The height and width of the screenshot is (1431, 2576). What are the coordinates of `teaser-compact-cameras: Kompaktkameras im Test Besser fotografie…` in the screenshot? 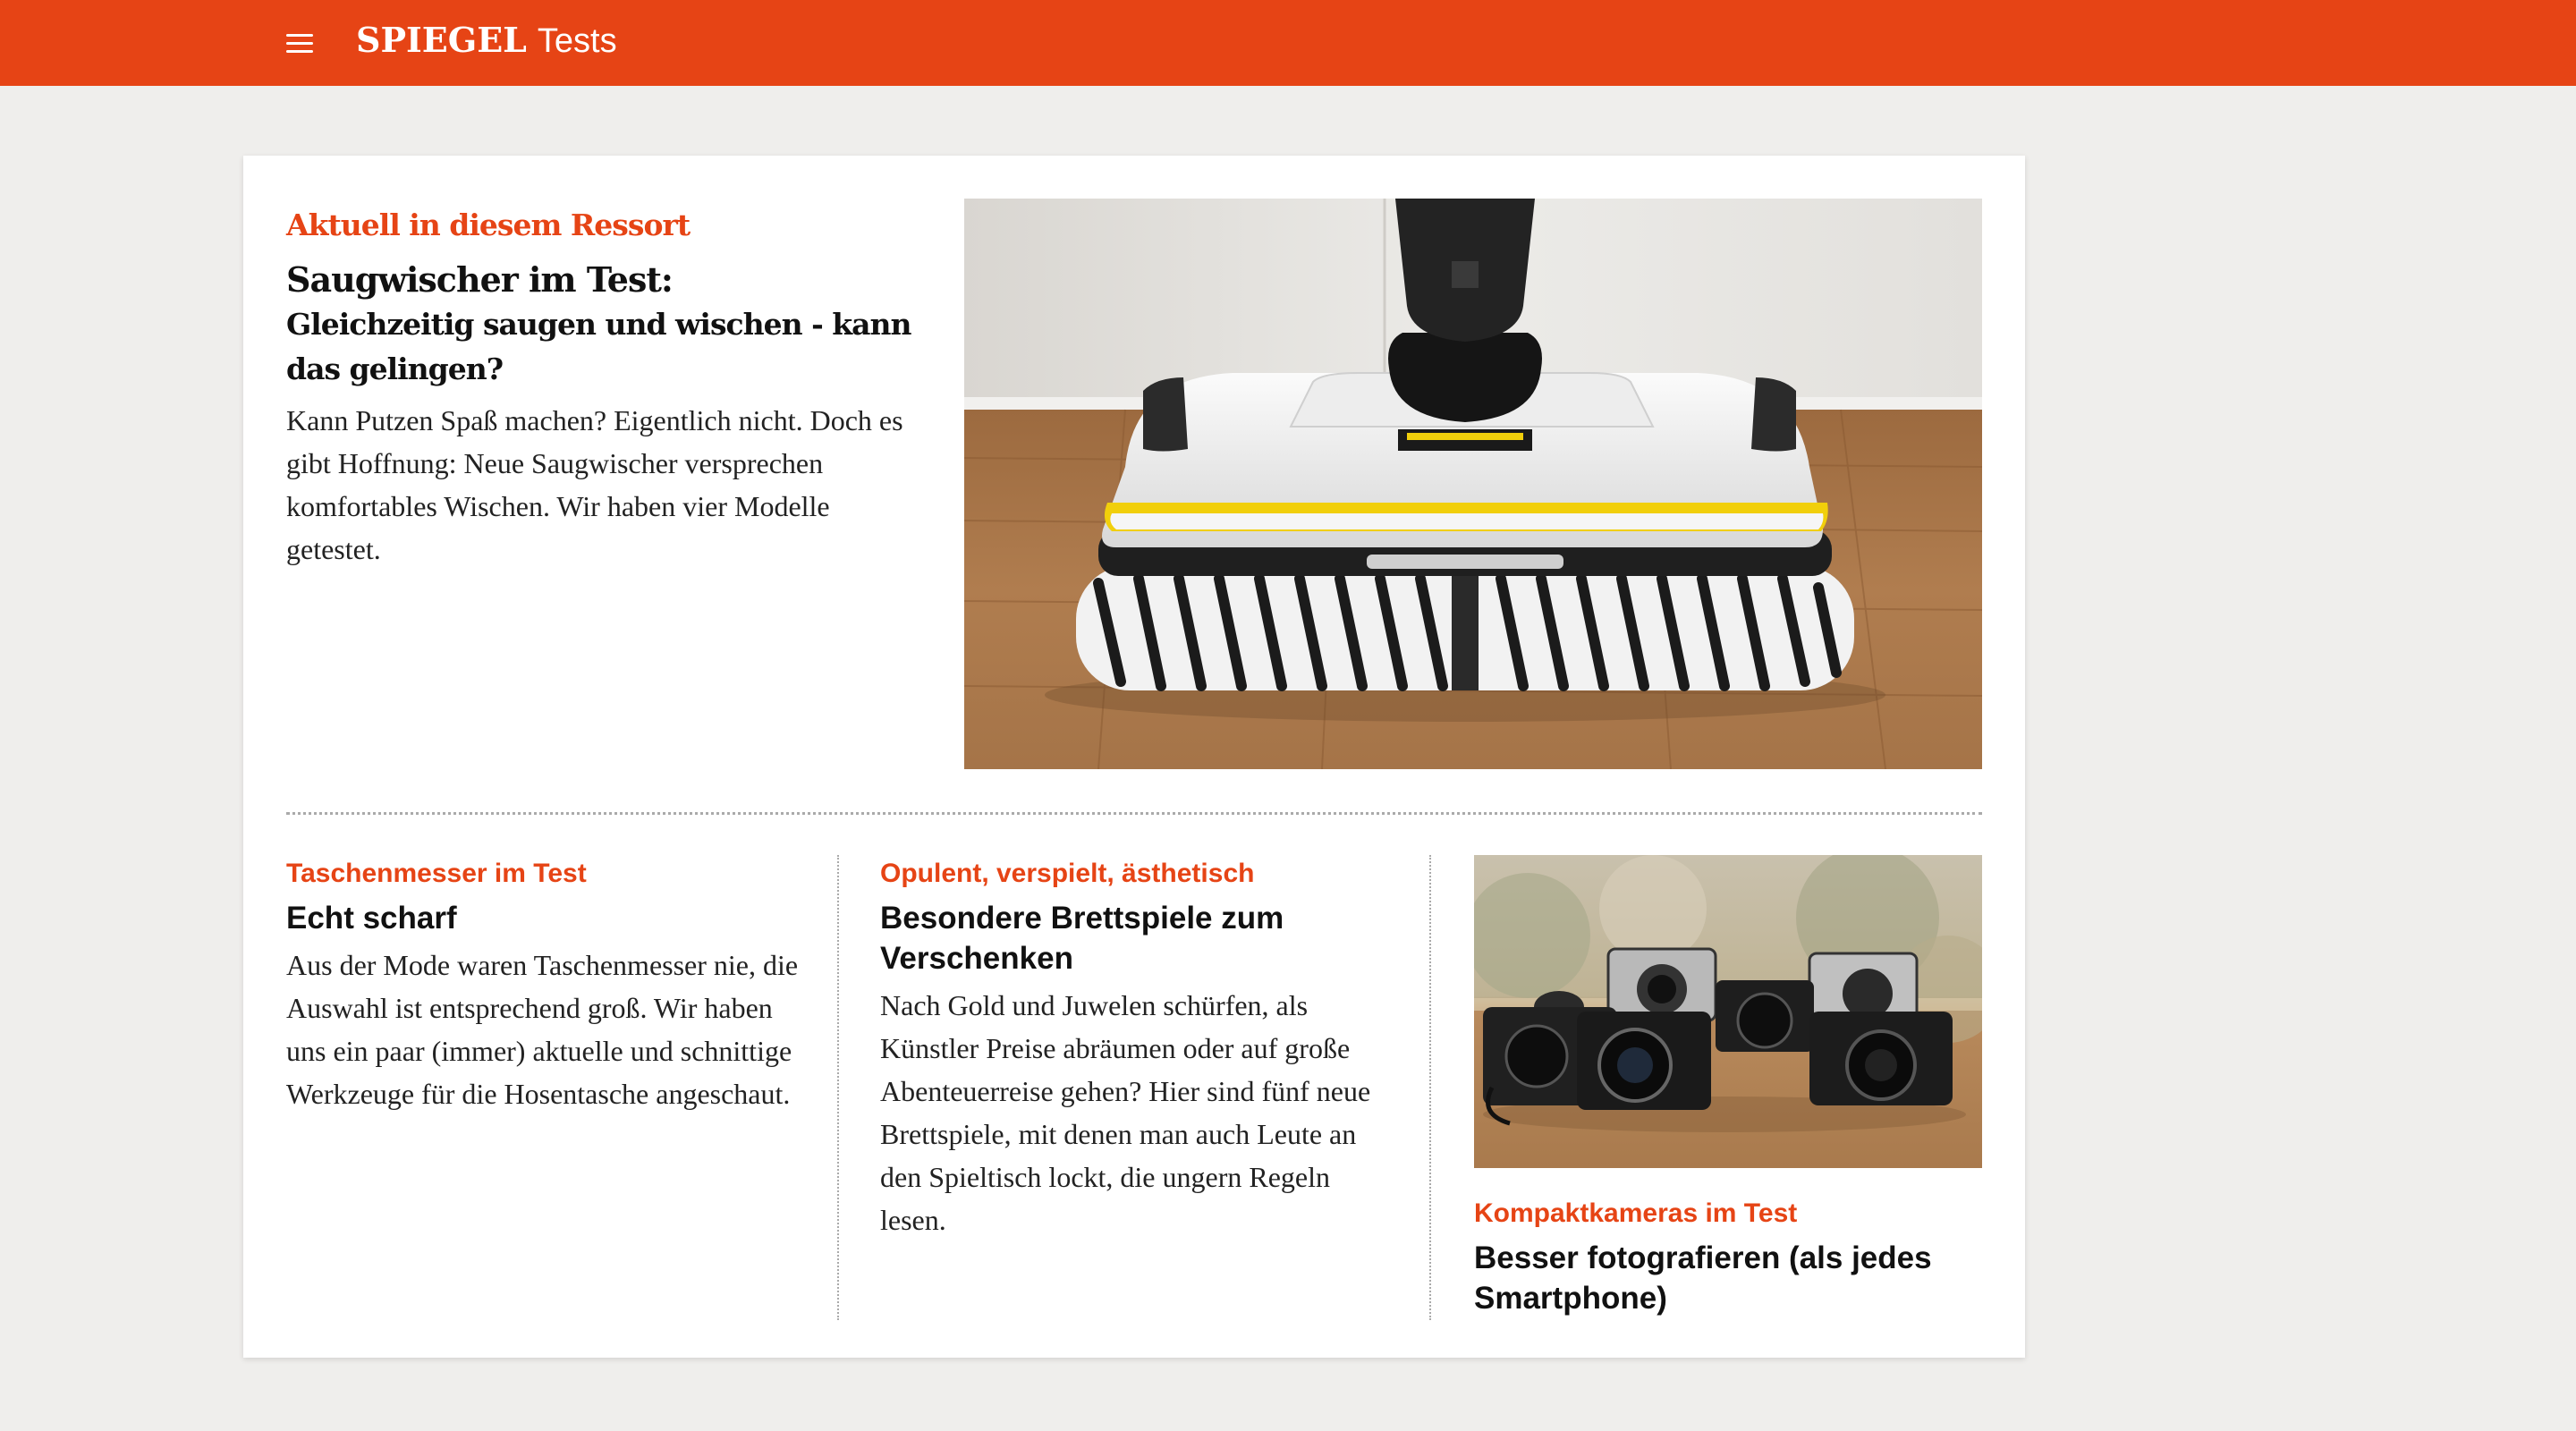 It's located at (1728, 1087).